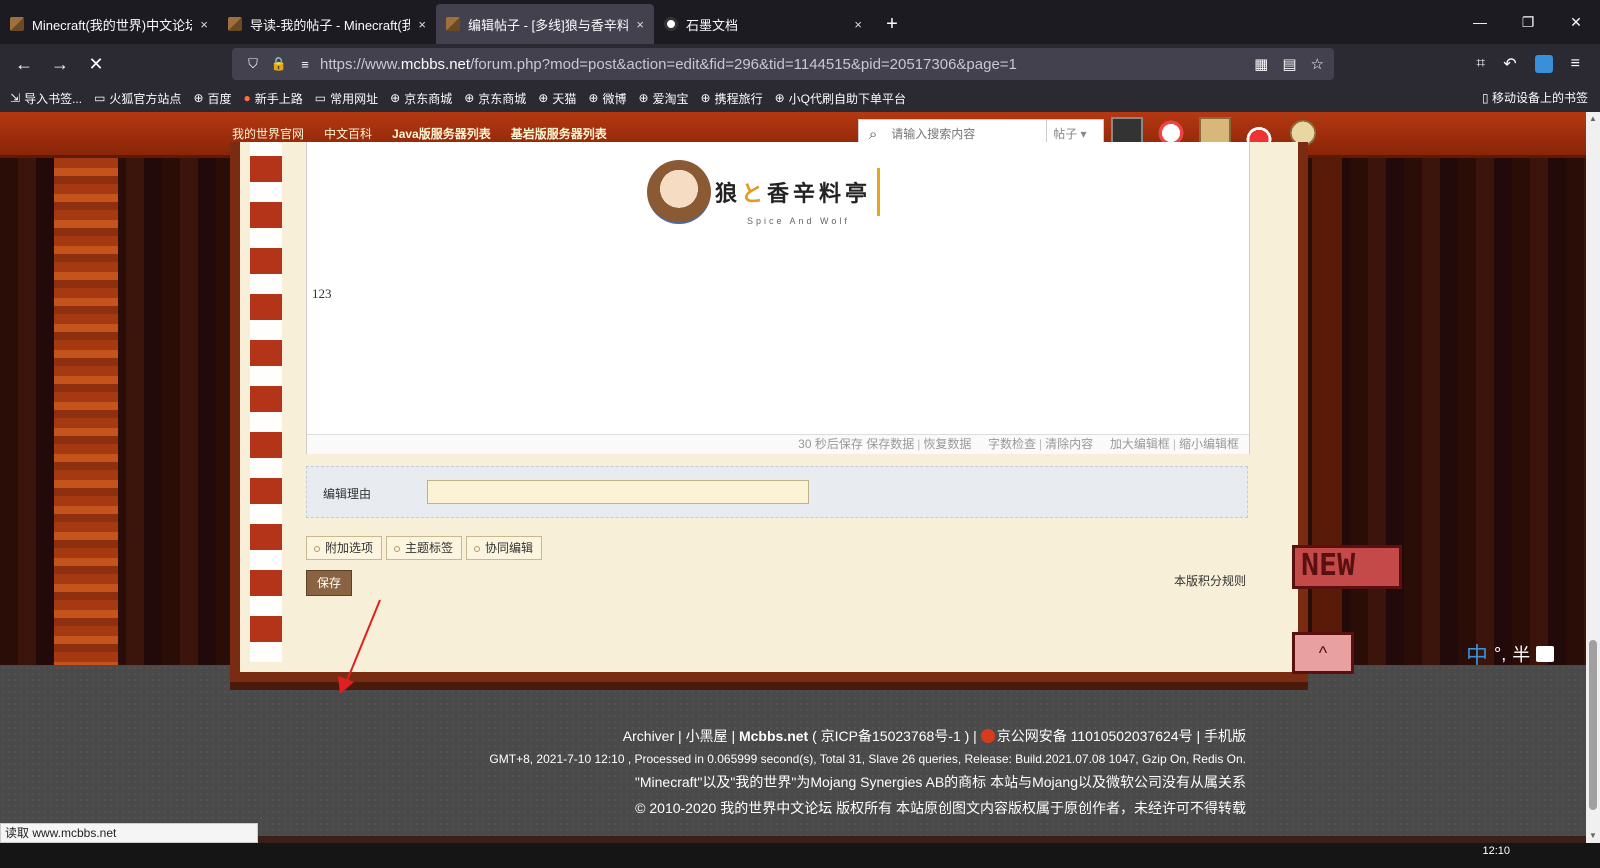  I want to click on icp-link: ( 京ICP备15023768号-1 ), so click(890, 736).